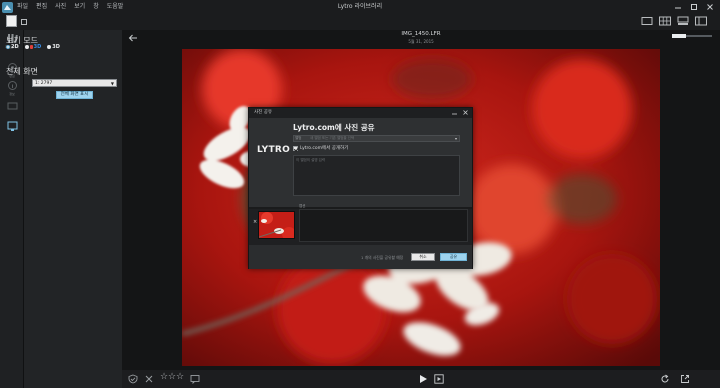  What do you see at coordinates (41, 7) in the screenshot?
I see `menu-edit: 편집` at bounding box center [41, 7].